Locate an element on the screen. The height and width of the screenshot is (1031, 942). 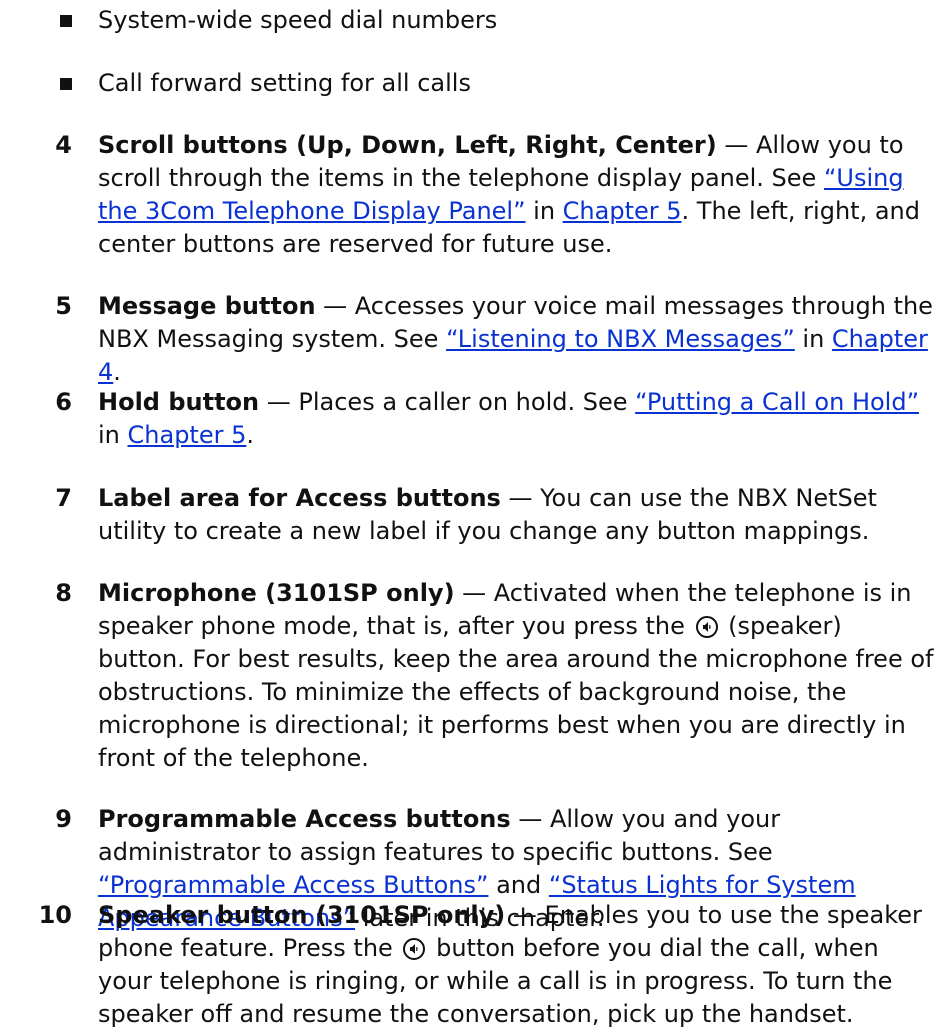
item-text: — Places a caller on hold. See is located at coordinates (447, 402).